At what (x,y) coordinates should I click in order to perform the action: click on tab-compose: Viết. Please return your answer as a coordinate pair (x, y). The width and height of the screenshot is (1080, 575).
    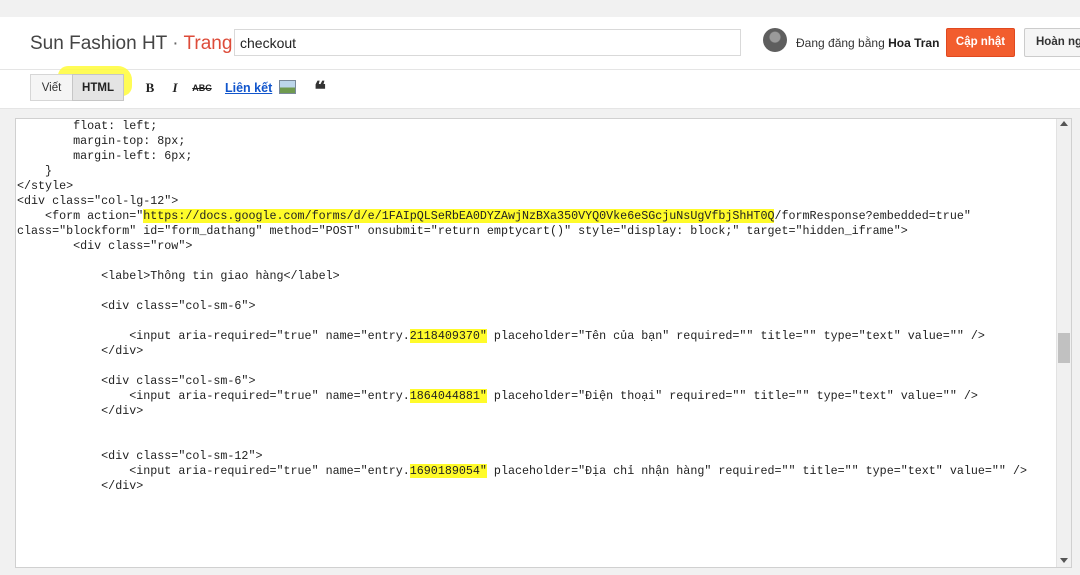
    Looking at the image, I should click on (51, 87).